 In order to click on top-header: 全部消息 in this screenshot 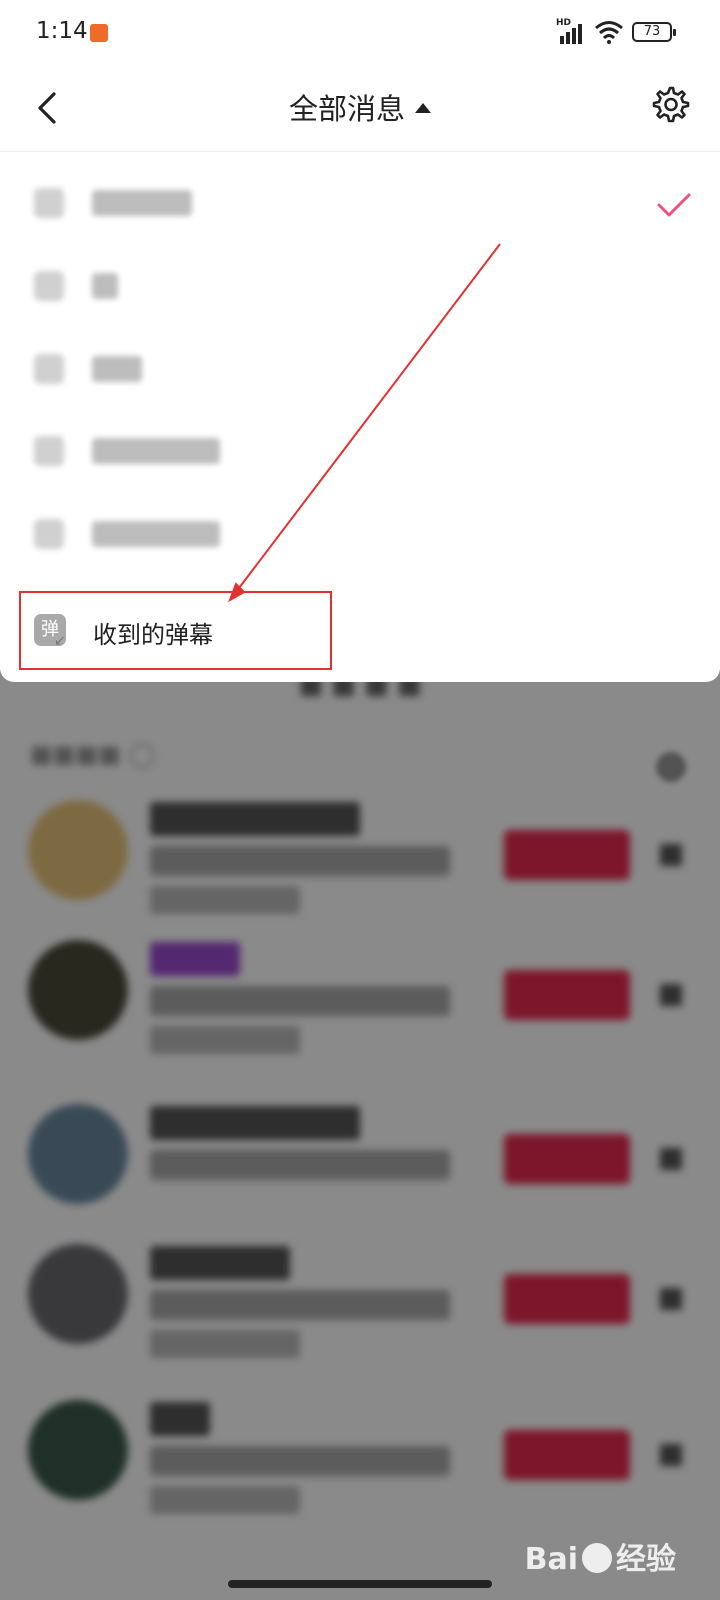, I will do `click(360, 109)`.